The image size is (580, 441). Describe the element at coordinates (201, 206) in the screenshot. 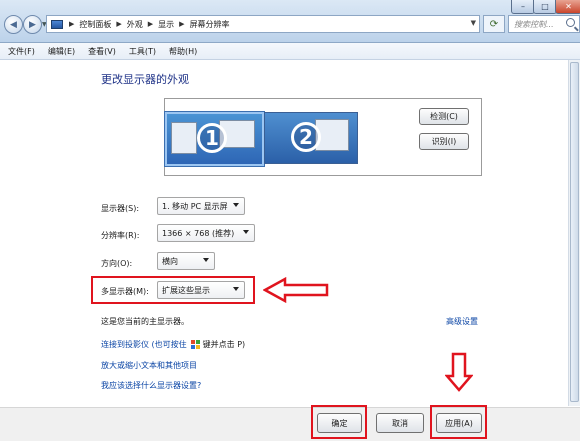

I see `display-select: 1. 移动 PC 显示屏` at that location.